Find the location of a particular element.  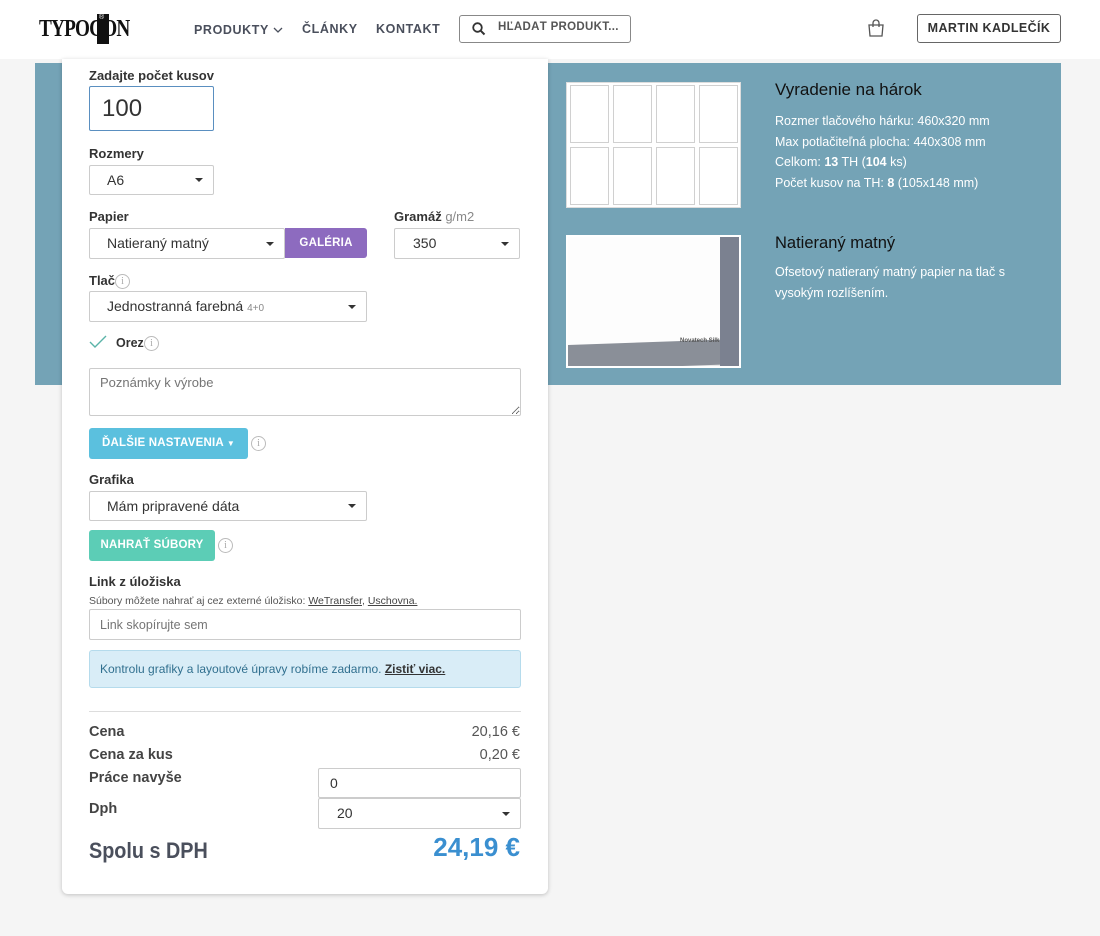

weight-label: Gramáž g/m2 is located at coordinates (434, 216).